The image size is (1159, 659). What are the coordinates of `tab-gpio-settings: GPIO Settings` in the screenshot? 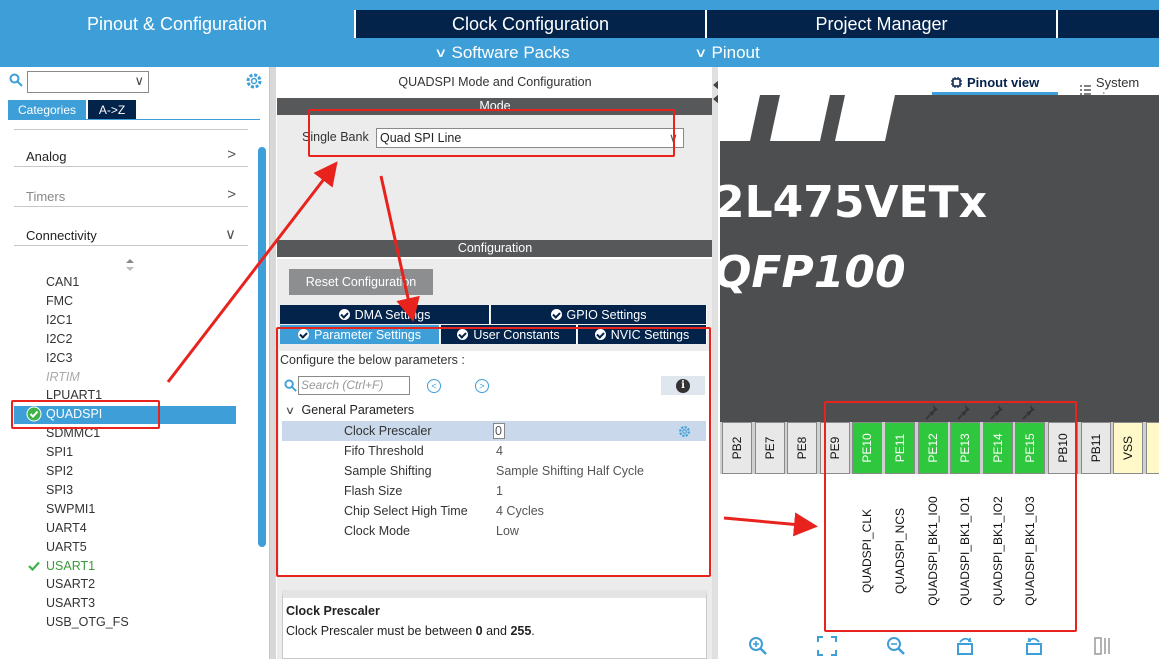 It's located at (599, 314).